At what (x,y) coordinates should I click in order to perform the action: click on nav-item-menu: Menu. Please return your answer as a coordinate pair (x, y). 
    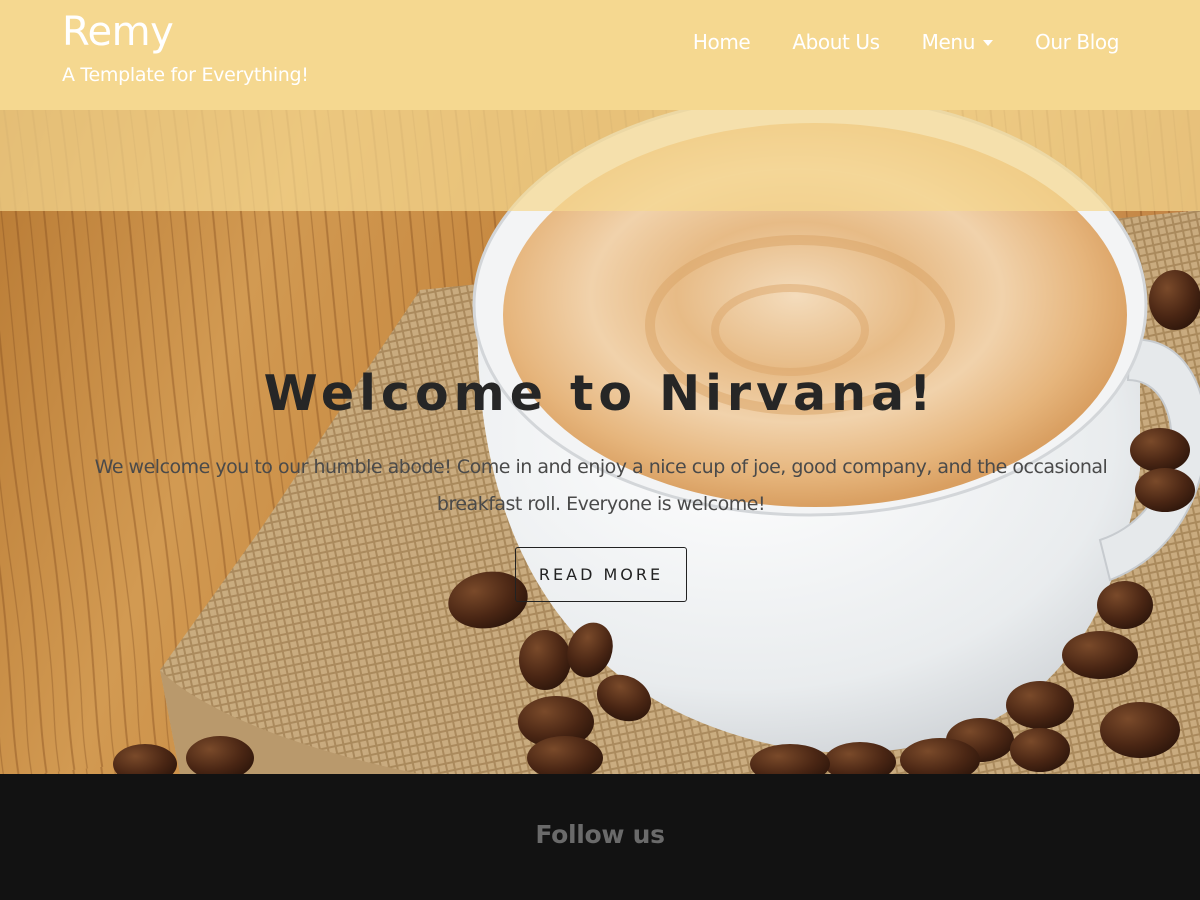
    Looking at the image, I should click on (957, 42).